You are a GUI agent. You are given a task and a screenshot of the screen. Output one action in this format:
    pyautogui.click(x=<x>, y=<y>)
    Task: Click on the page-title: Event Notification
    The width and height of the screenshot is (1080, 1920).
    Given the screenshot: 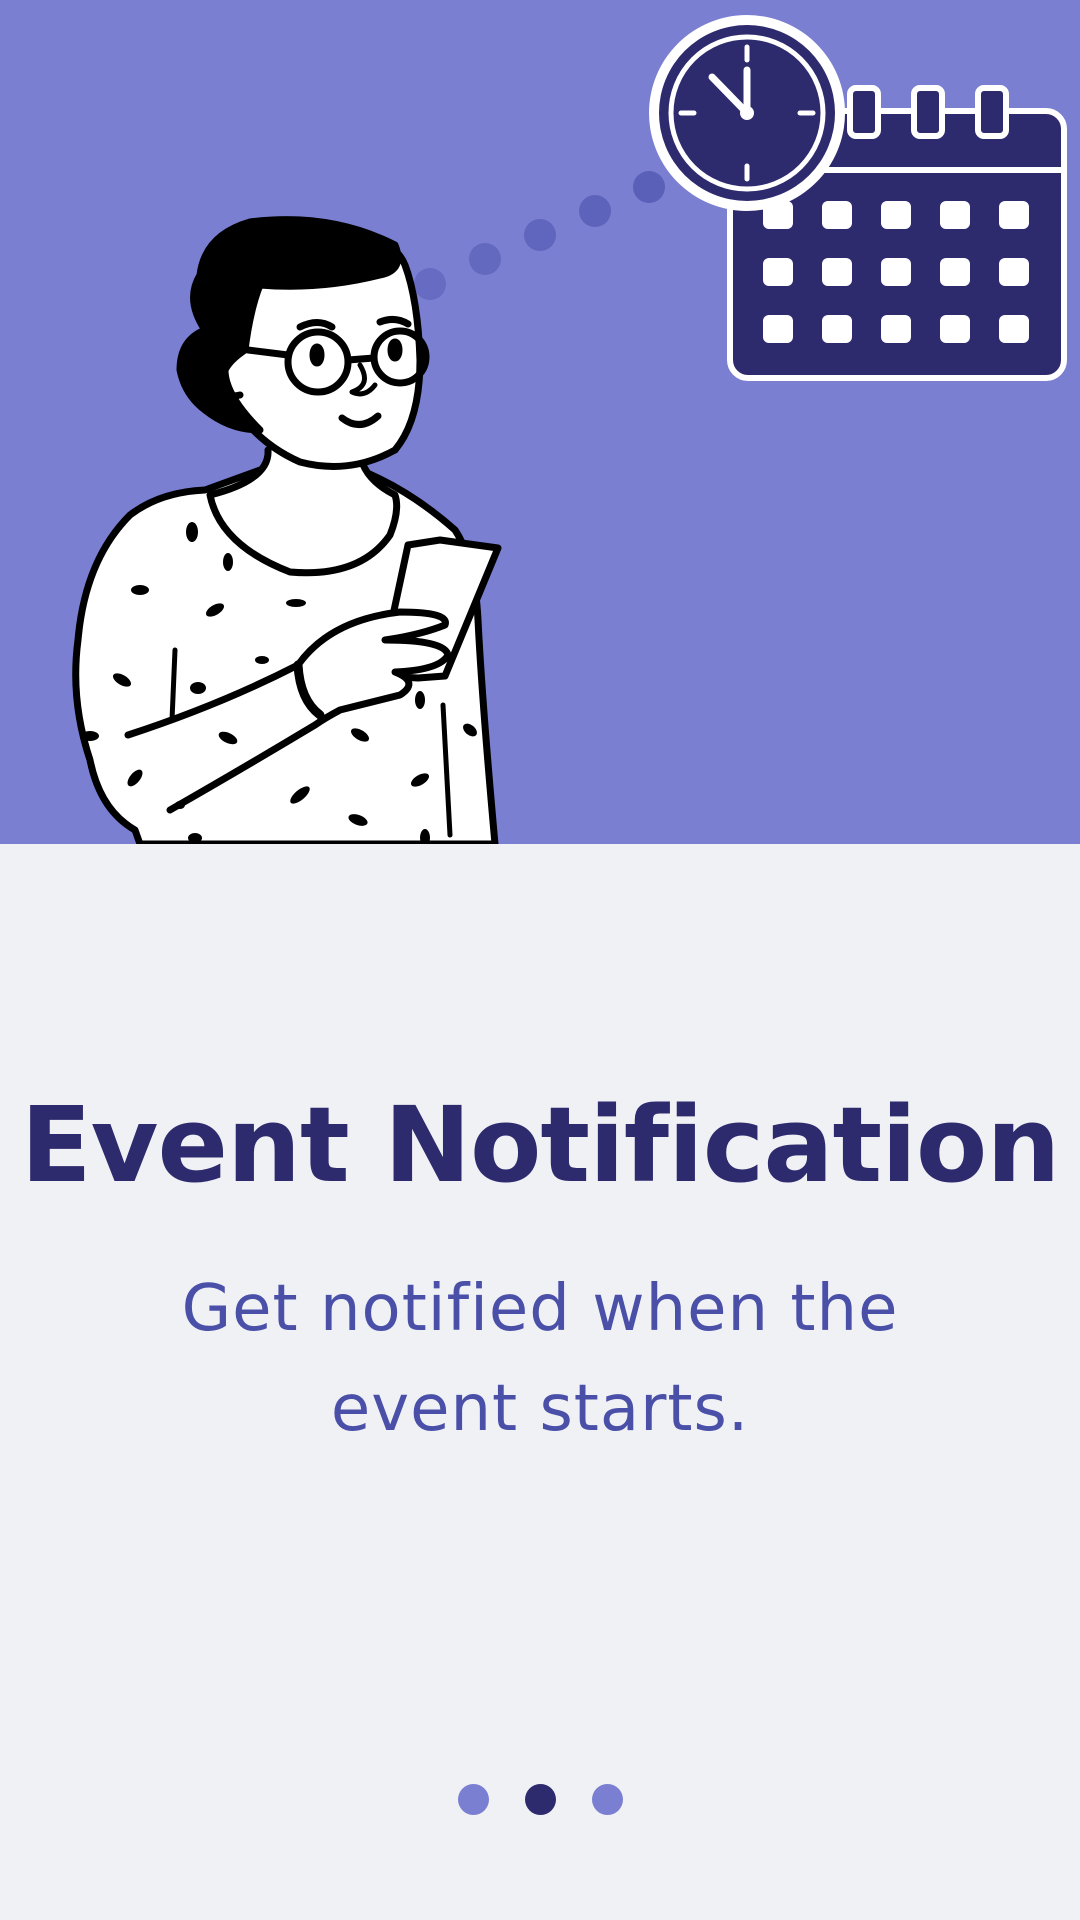 What is the action you would take?
    pyautogui.click(x=540, y=1145)
    